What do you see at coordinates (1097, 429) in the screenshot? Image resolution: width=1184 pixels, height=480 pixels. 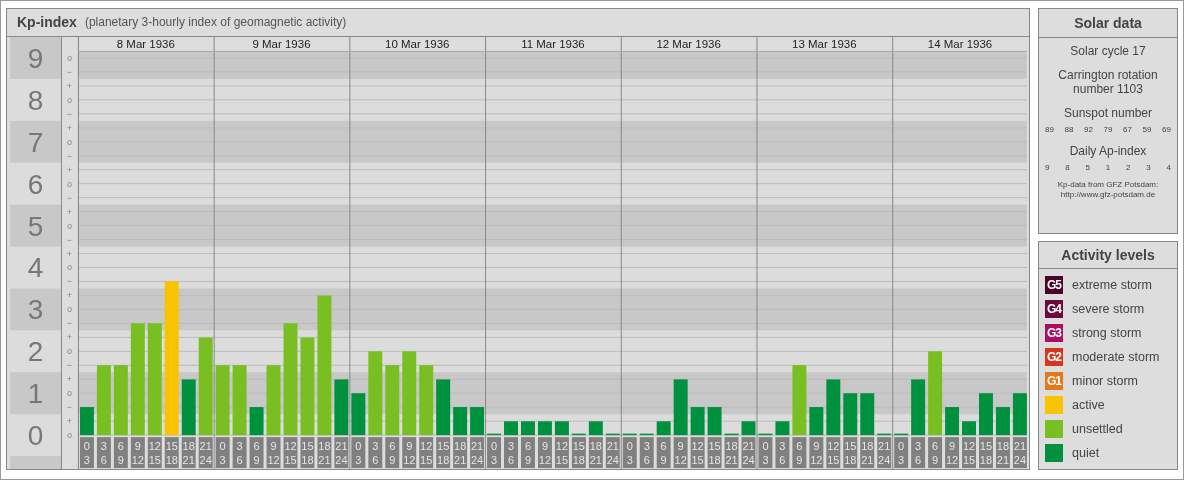 I see `legend-label: unsettled` at bounding box center [1097, 429].